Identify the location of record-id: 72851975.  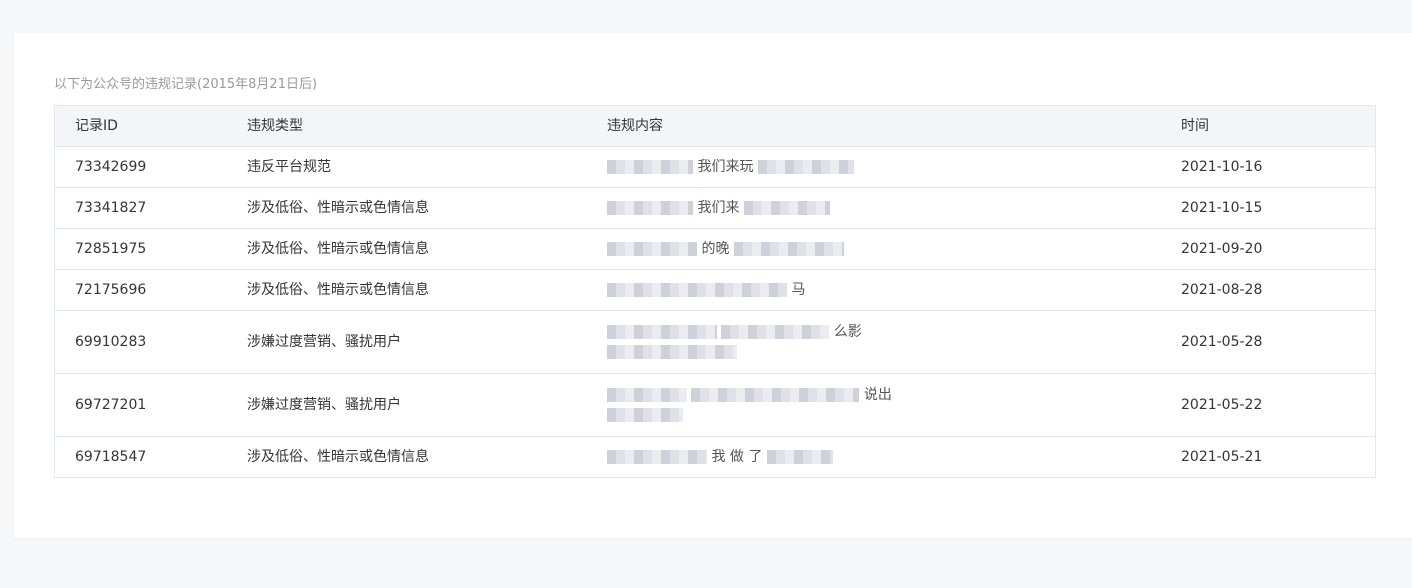
(111, 249).